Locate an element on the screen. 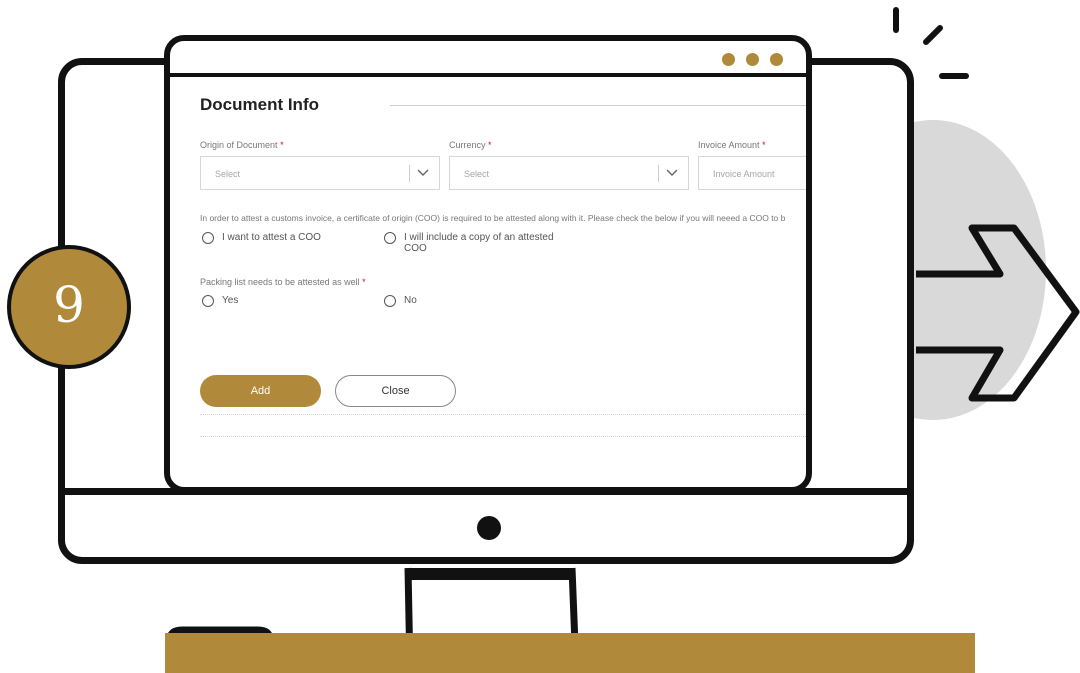 This screenshot has width=1080, height=673. origin-select-placeholder: Select is located at coordinates (228, 174).